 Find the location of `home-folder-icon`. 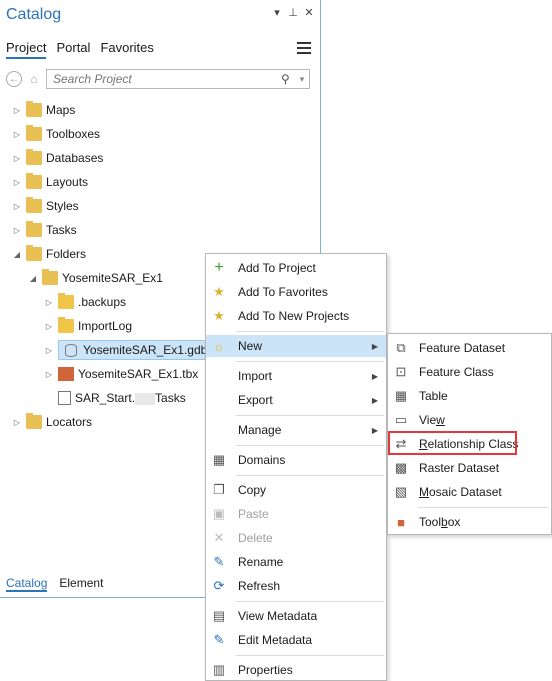

home-folder-icon is located at coordinates (50, 277).